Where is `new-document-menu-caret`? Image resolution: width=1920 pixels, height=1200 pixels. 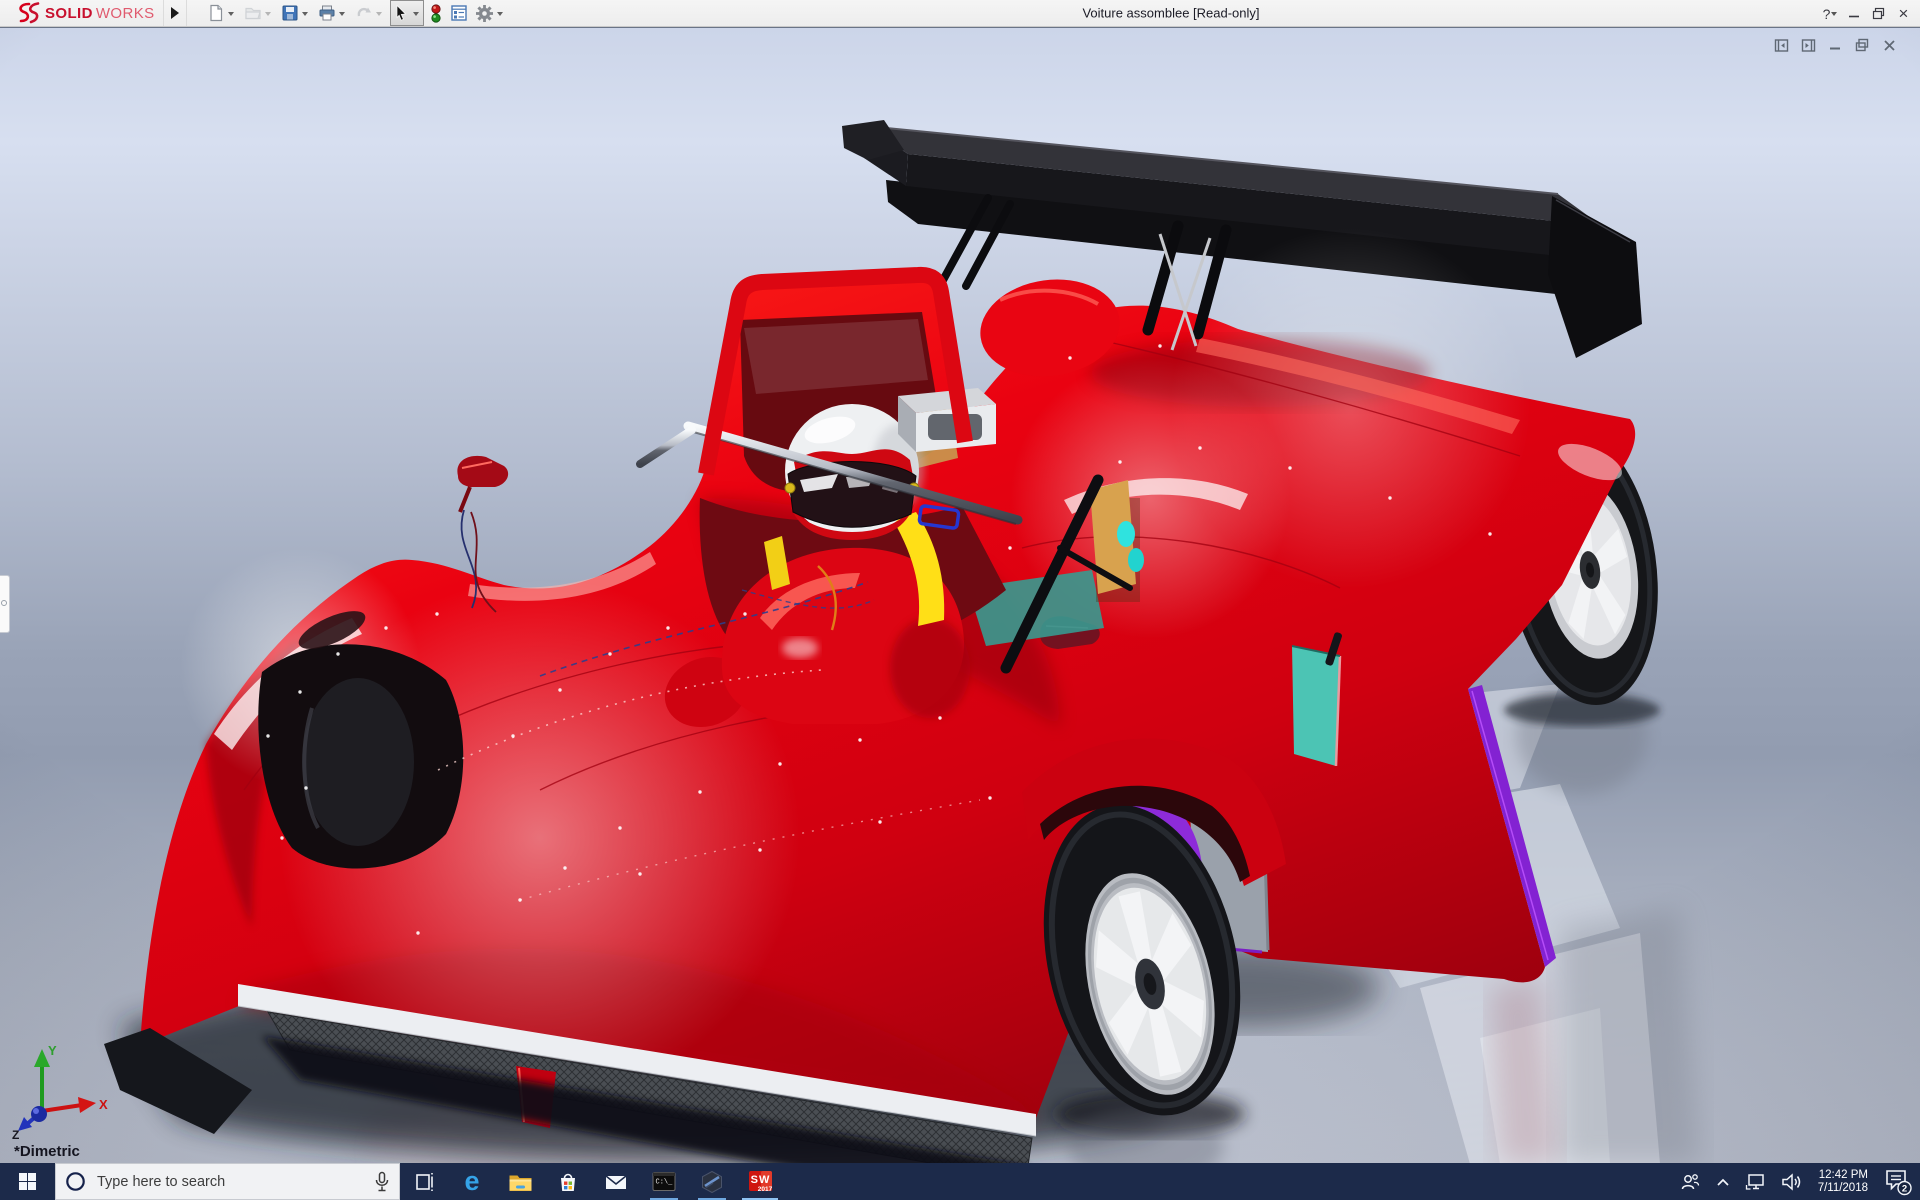 new-document-menu-caret is located at coordinates (230, 14).